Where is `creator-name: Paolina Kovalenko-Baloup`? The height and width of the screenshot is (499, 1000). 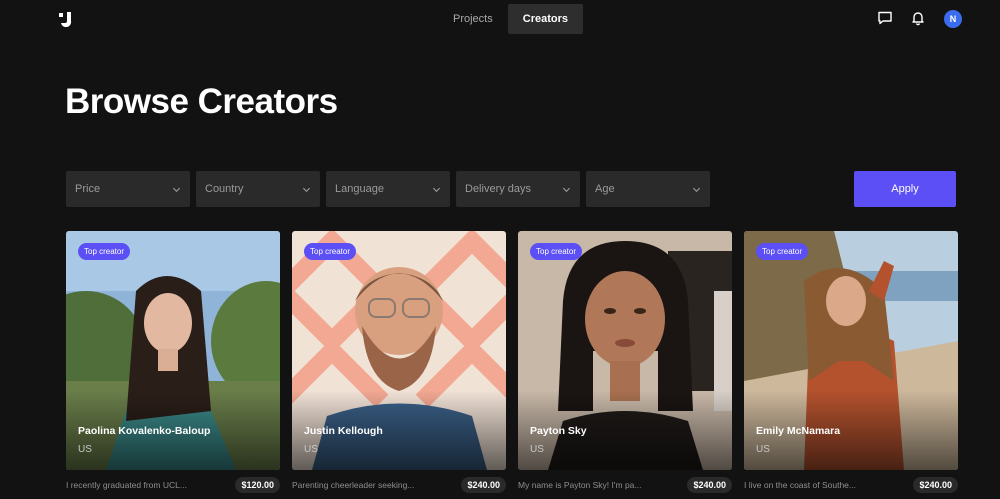
creator-name: Paolina Kovalenko-Baloup is located at coordinates (144, 431).